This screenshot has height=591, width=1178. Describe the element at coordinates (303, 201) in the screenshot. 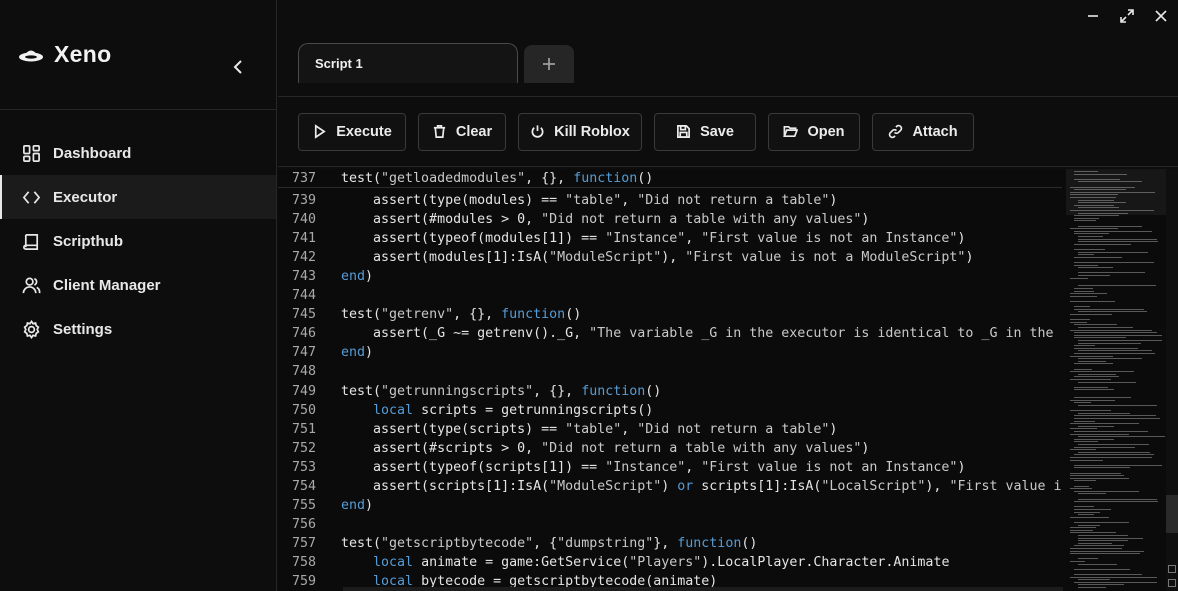

I see `line-number: 739` at that location.